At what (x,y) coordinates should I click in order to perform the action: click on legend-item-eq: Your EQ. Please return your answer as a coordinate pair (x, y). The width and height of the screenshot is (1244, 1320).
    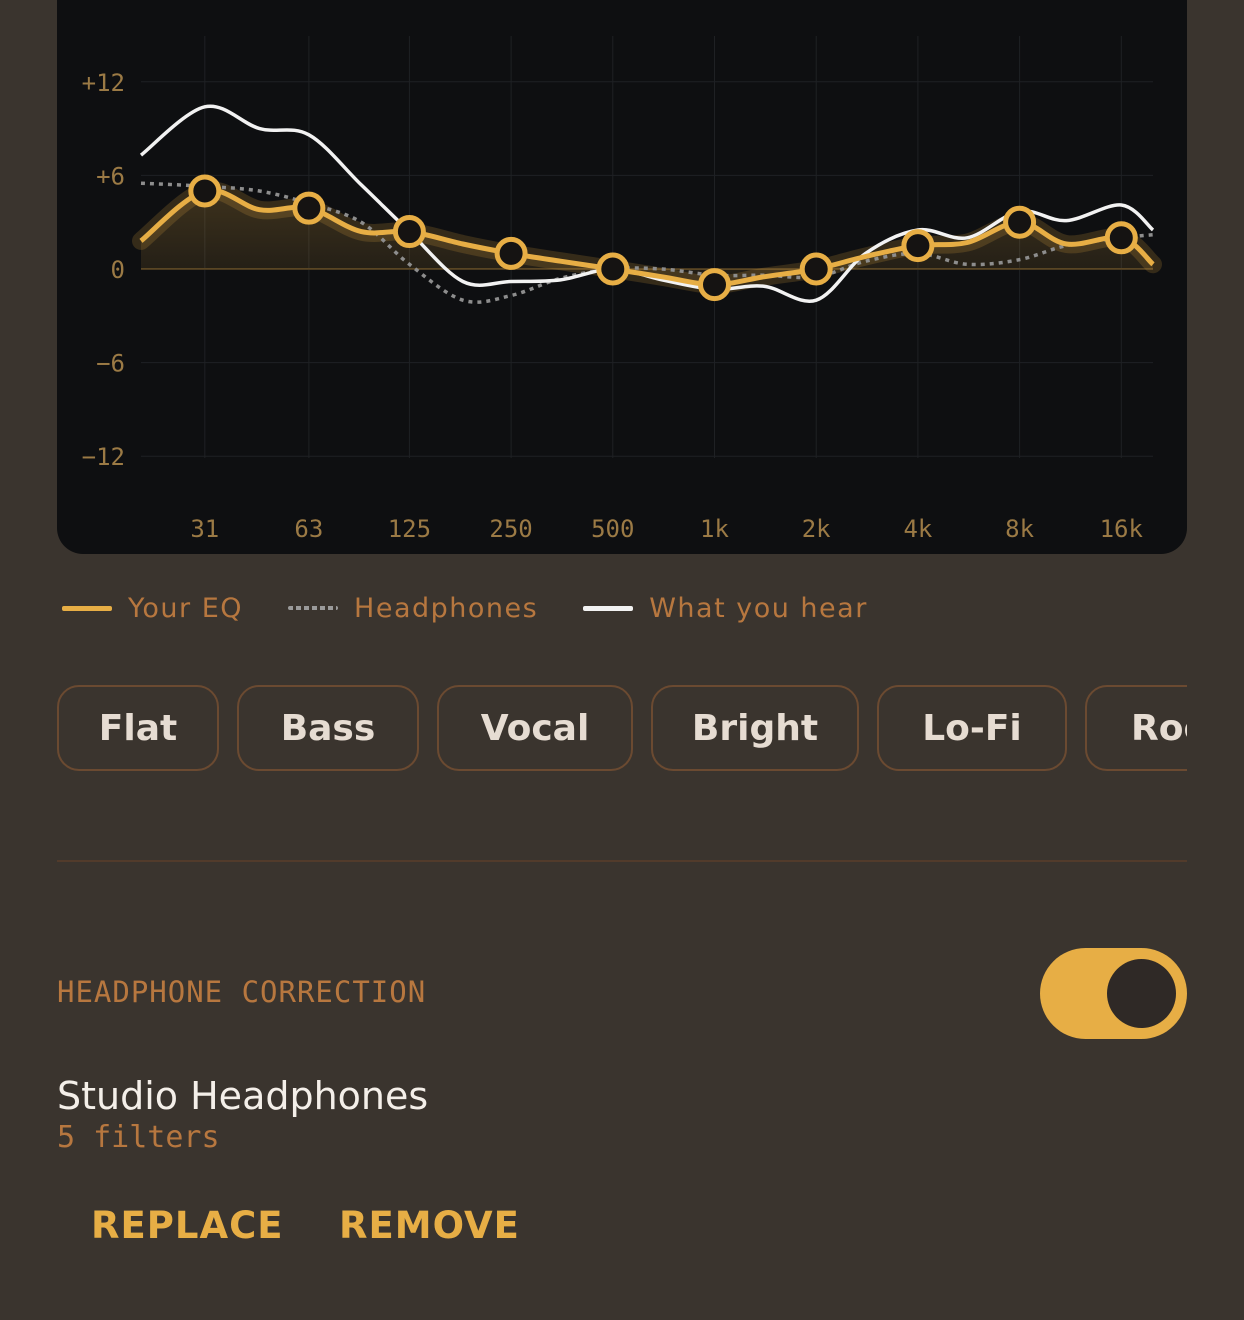
    Looking at the image, I should click on (150, 608).